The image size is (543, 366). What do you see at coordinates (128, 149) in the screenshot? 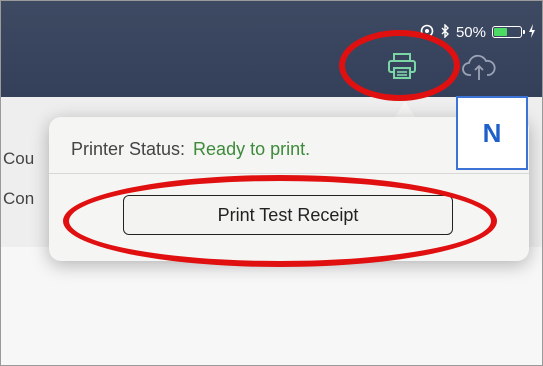
I see `printer-status-label: Printer Status:` at bounding box center [128, 149].